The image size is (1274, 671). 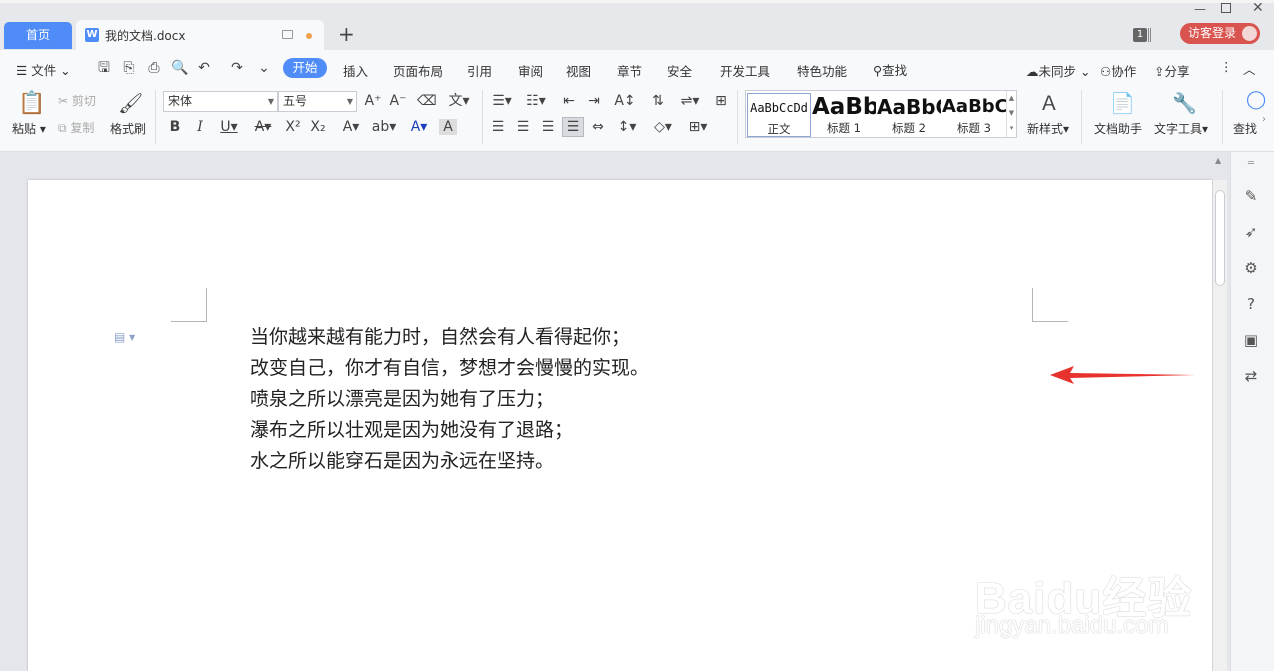 What do you see at coordinates (237, 68) in the screenshot?
I see `redo-icon: ↷` at bounding box center [237, 68].